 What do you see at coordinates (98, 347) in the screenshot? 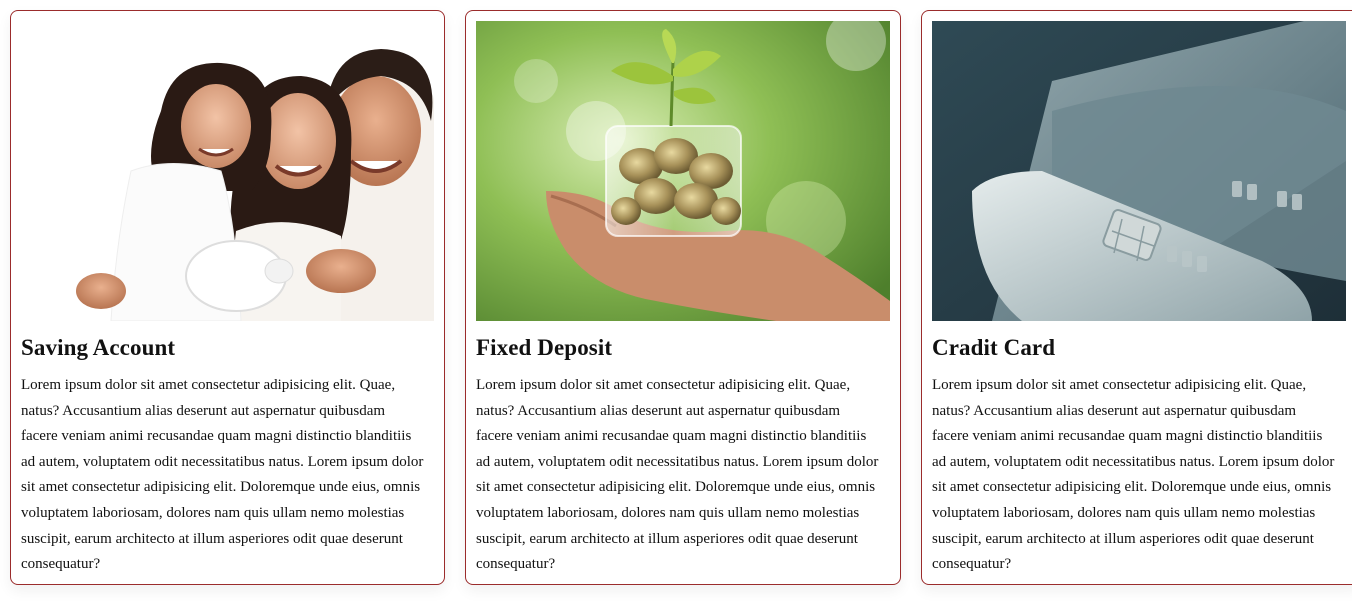
I see `card-title: Saving Account` at bounding box center [98, 347].